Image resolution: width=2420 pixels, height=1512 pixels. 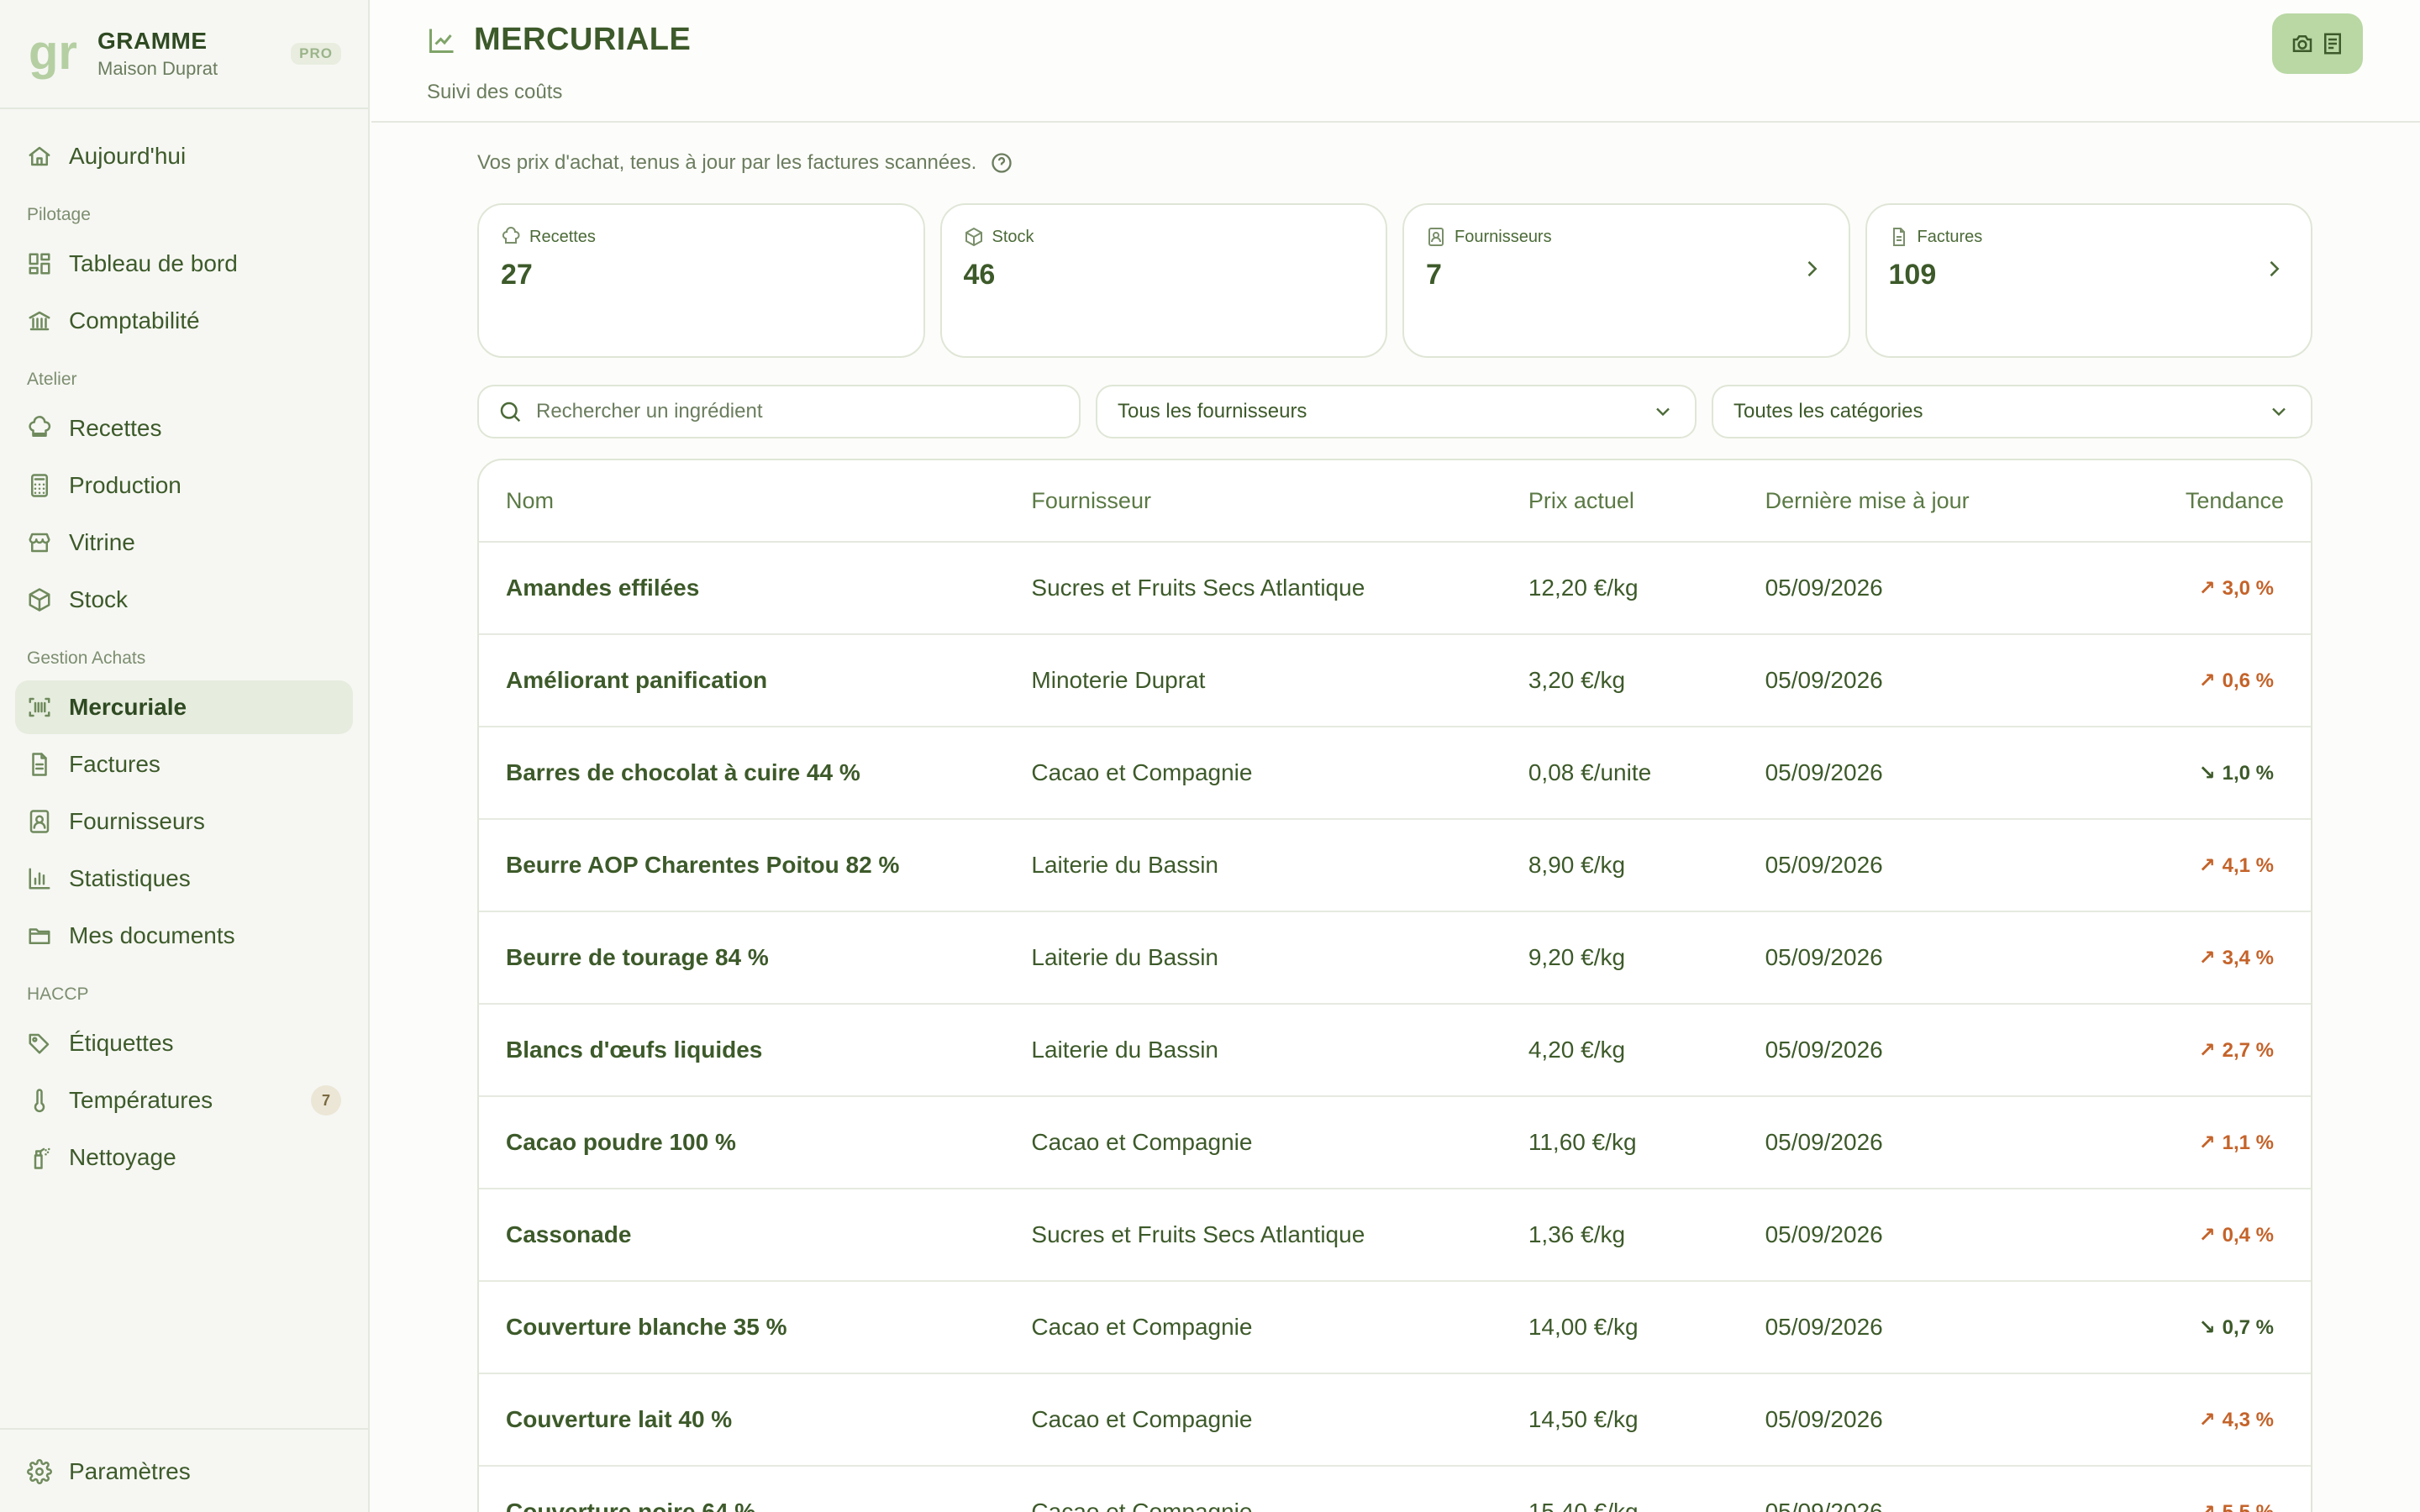 I want to click on card-stock: Stock 46, so click(x=1163, y=280).